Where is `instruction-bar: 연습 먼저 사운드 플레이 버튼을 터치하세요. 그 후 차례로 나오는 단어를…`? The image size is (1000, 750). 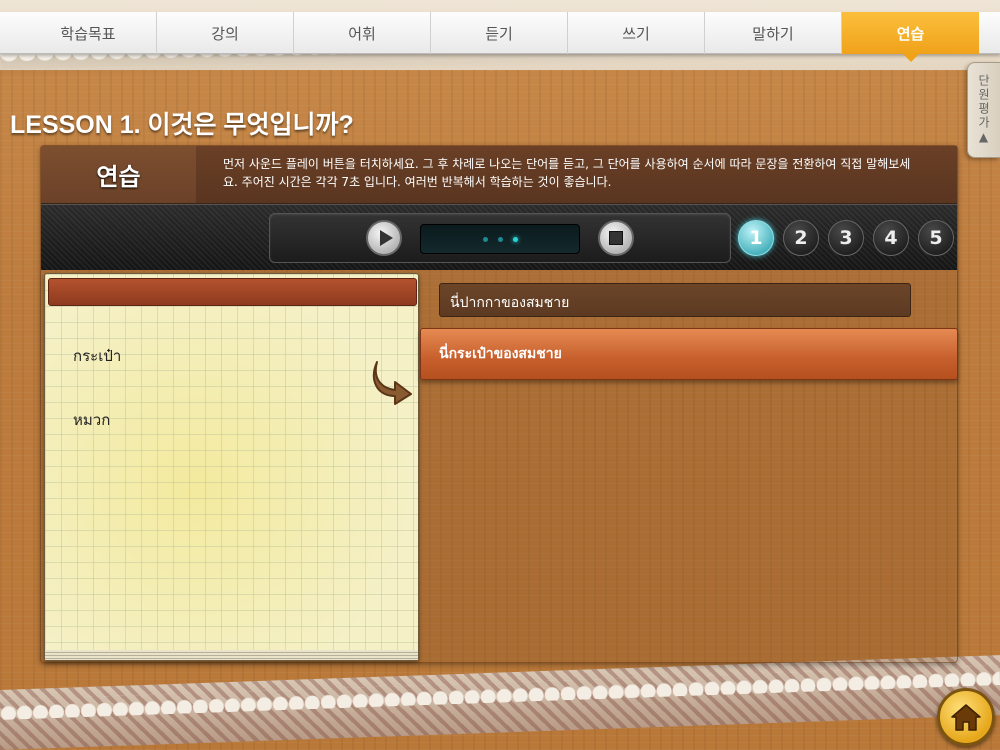 instruction-bar: 연습 먼저 사운드 플레이 버튼을 터치하세요. 그 후 차례로 나오는 단어를… is located at coordinates (499, 175).